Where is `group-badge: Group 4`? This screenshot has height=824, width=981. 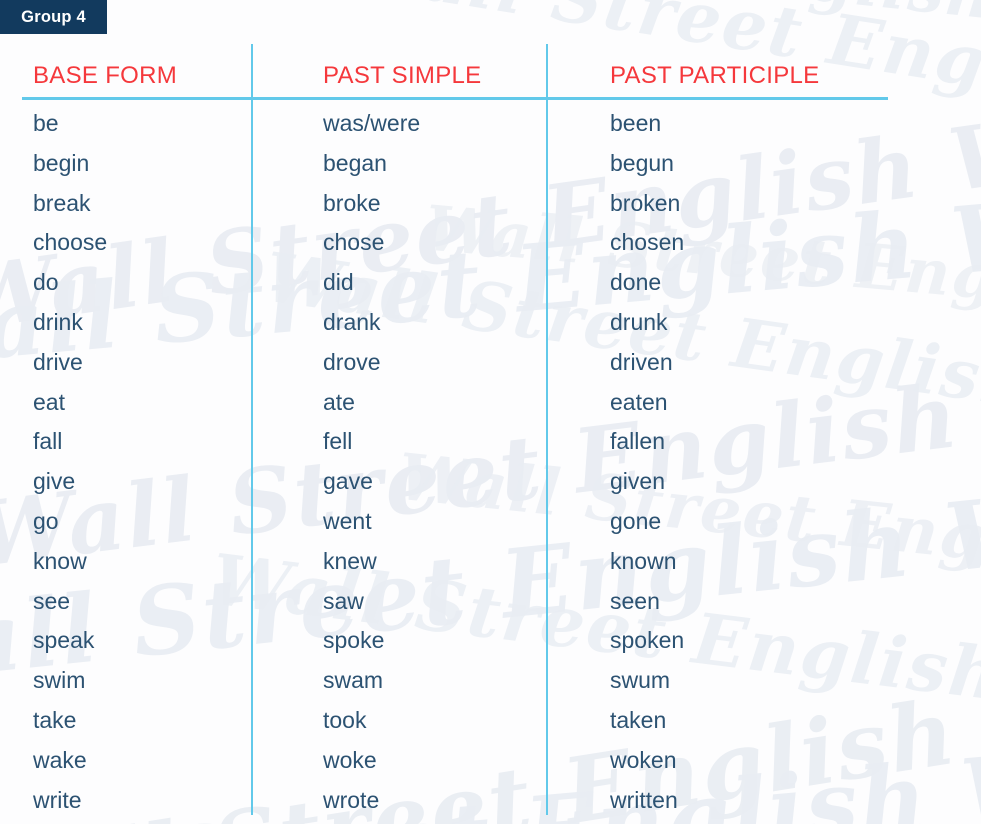 group-badge: Group 4 is located at coordinates (53, 17).